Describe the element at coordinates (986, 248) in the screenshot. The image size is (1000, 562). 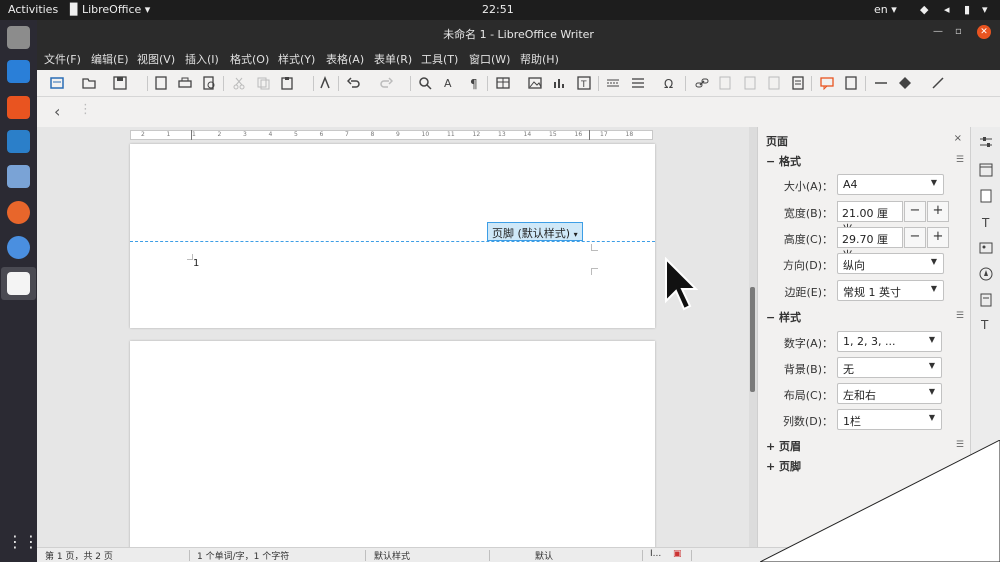
I see `gallery-icon` at that location.